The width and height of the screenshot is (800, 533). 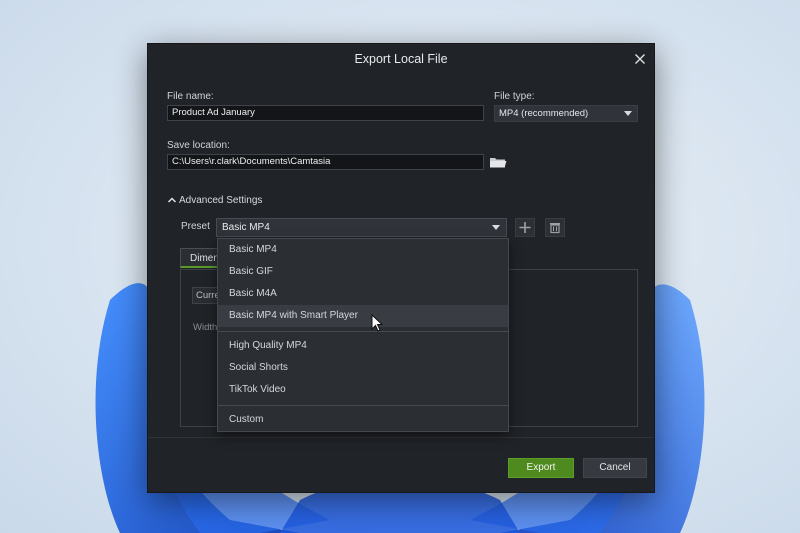 I want to click on preset-label: Preset, so click(x=195, y=226).